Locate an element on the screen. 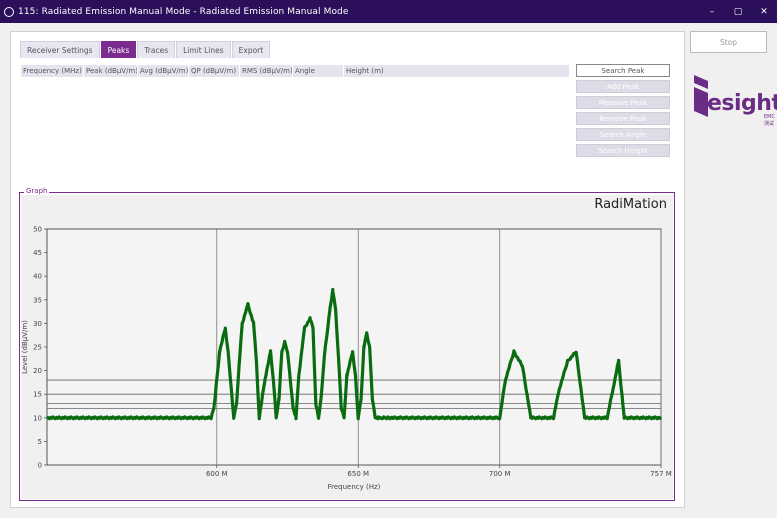 This screenshot has width=777, height=518. y-tick-label: 50 is located at coordinates (37, 230).